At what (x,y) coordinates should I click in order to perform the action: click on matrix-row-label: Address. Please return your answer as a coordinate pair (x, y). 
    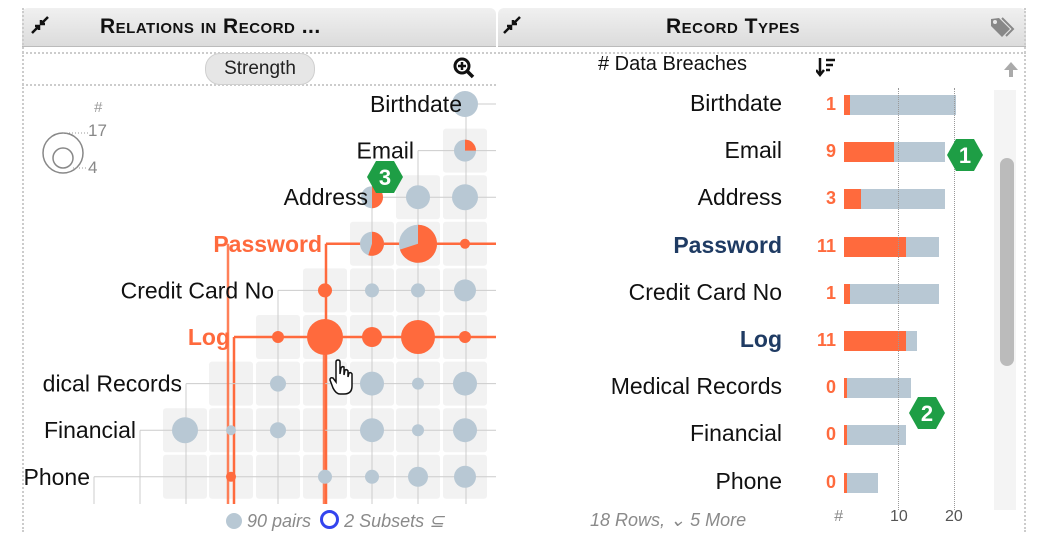
    Looking at the image, I should click on (326, 197).